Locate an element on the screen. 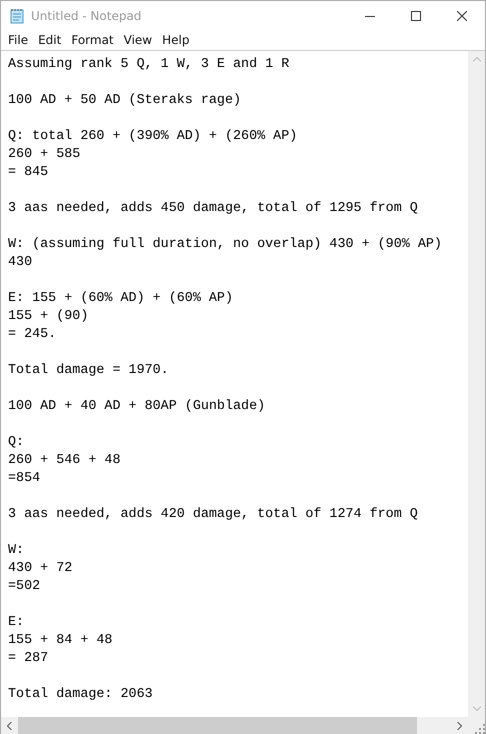 The width and height of the screenshot is (486, 734). menu-item: File is located at coordinates (18, 40).